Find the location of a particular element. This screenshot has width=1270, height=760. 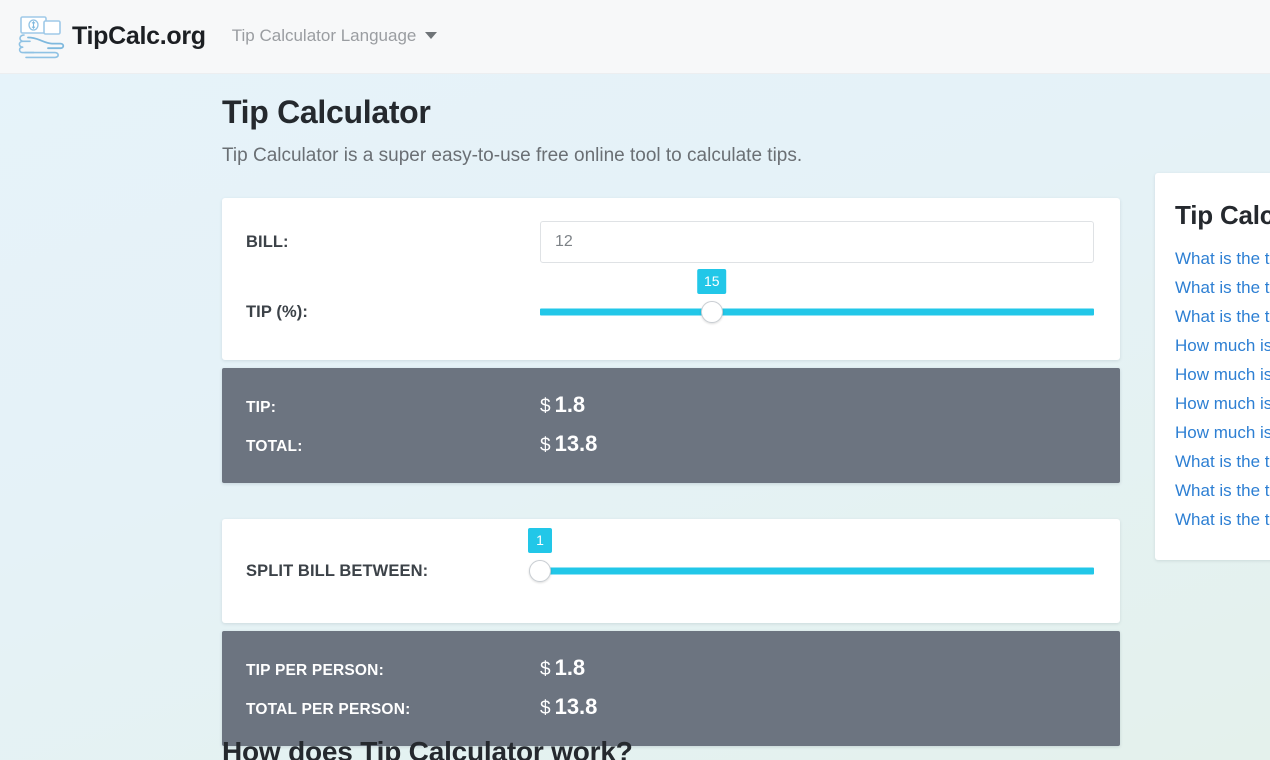

tip-per-person-value: $1.8 is located at coordinates (562, 668).